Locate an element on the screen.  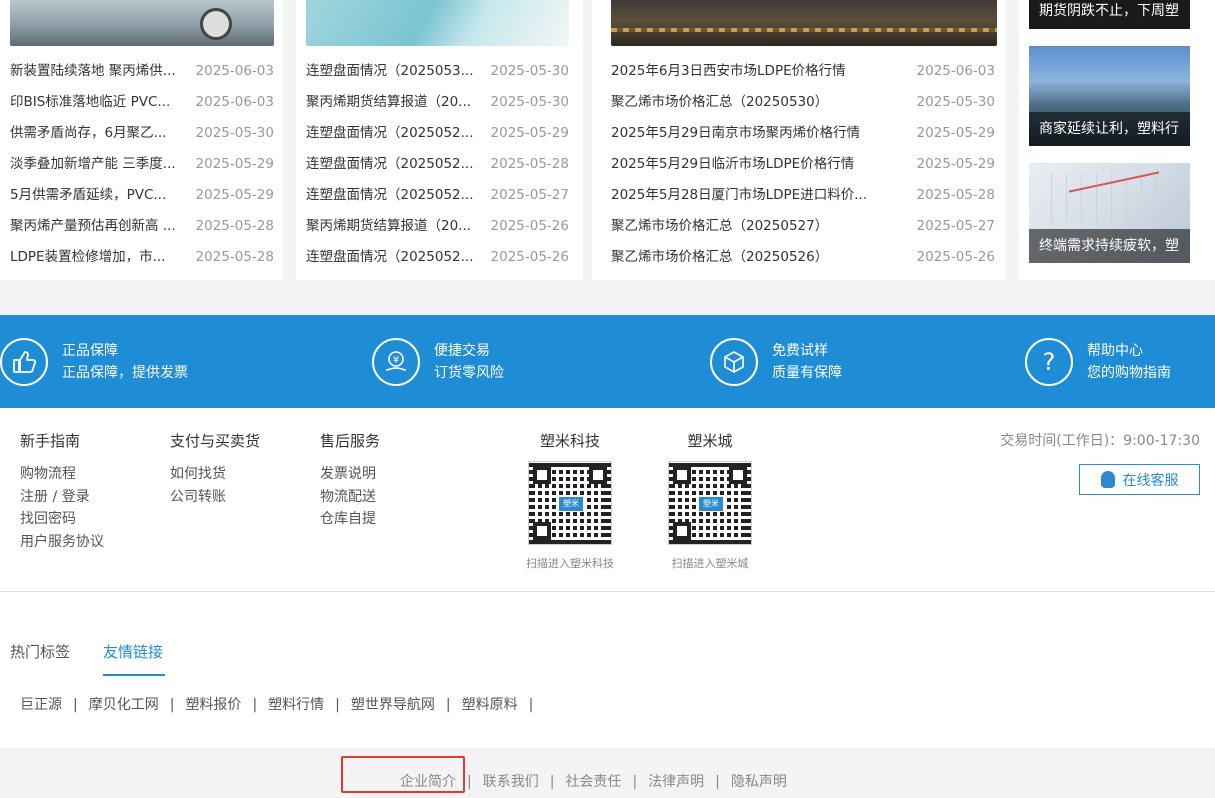
online-service-button: 在线客服 is located at coordinates (1139, 479).